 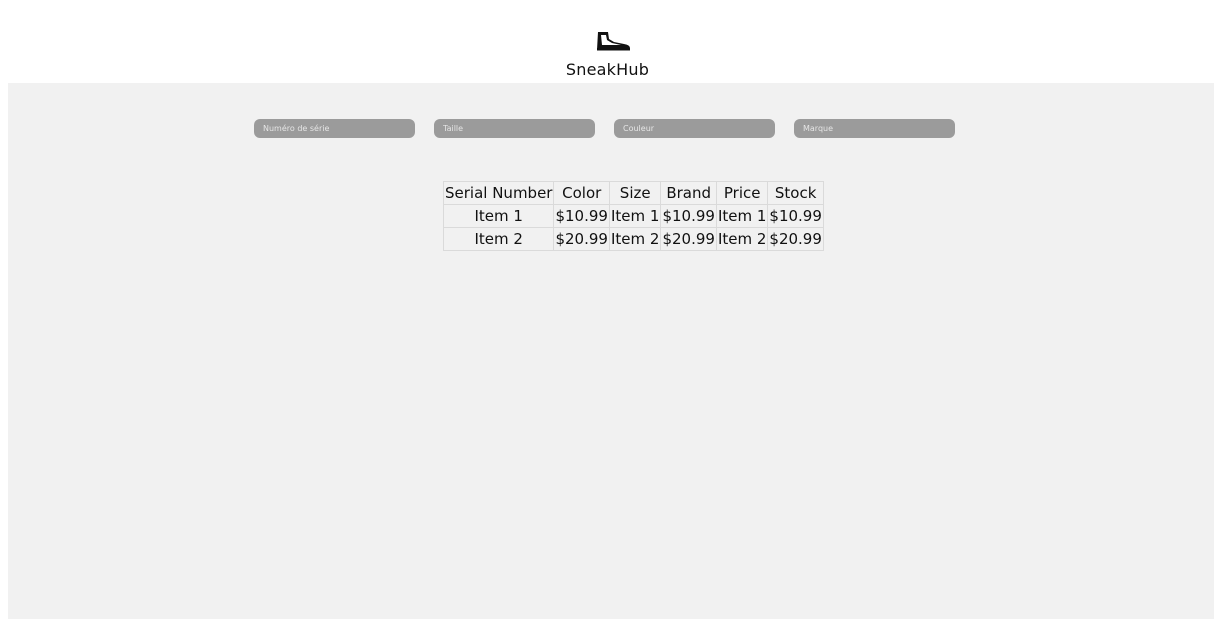 What do you see at coordinates (514, 128) in the screenshot?
I see `size-filter-input` at bounding box center [514, 128].